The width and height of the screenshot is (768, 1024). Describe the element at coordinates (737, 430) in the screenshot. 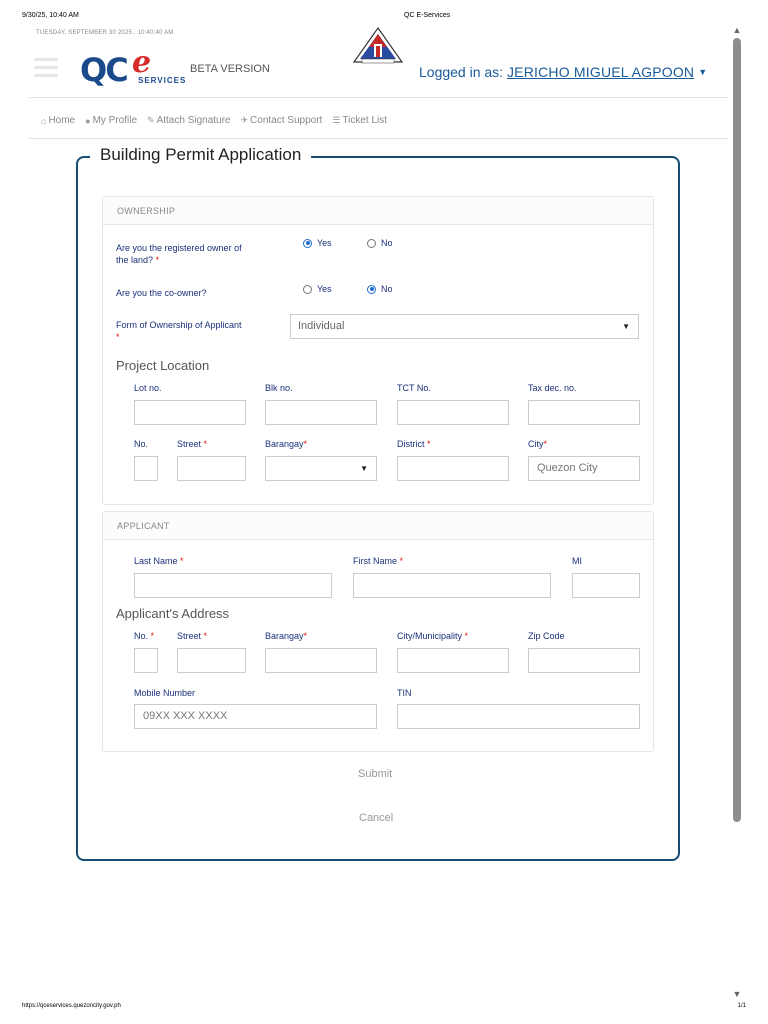

I see `scroll-thumb` at that location.